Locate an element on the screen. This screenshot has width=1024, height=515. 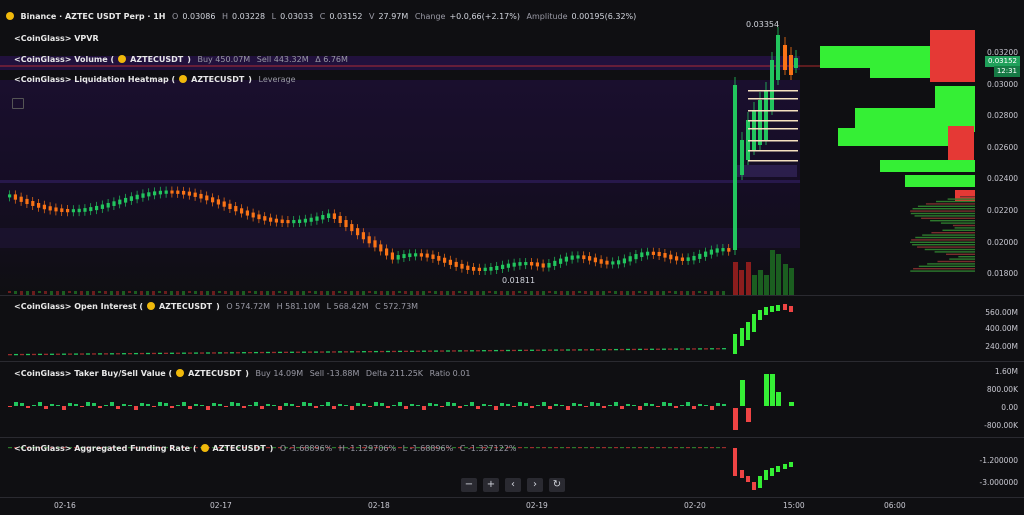
collapse-button is located at coordinates (18, 101).